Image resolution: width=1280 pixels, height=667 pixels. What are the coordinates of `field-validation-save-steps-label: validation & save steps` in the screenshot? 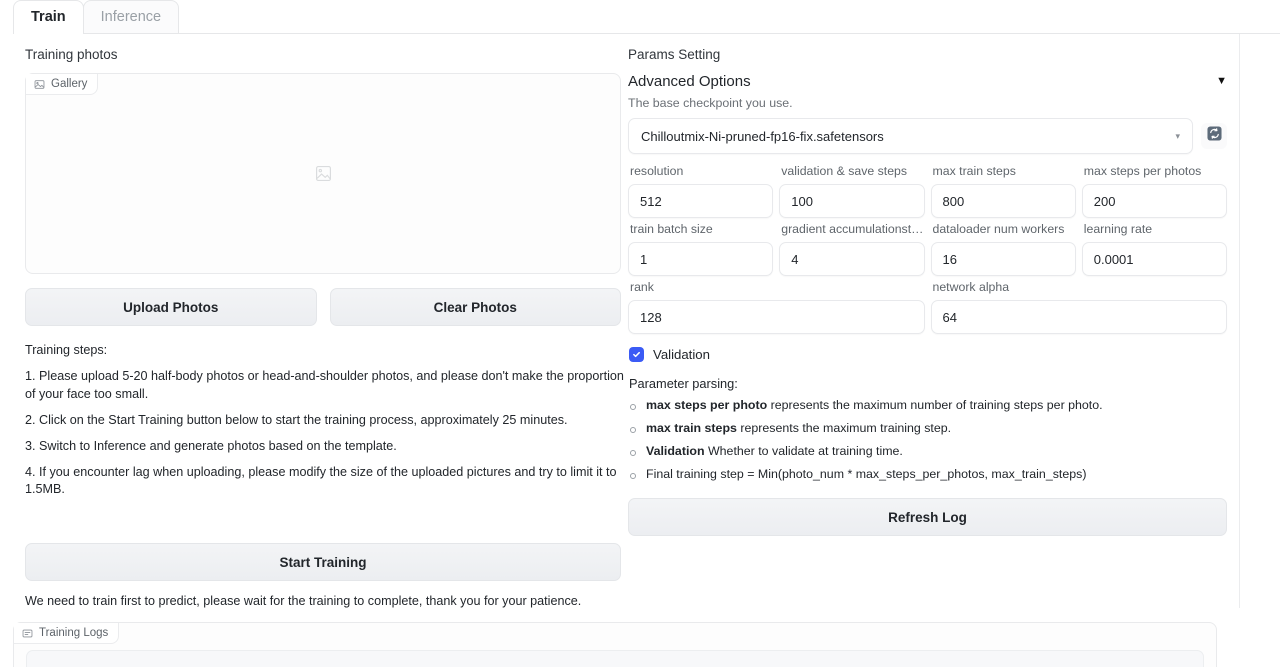 It's located at (844, 171).